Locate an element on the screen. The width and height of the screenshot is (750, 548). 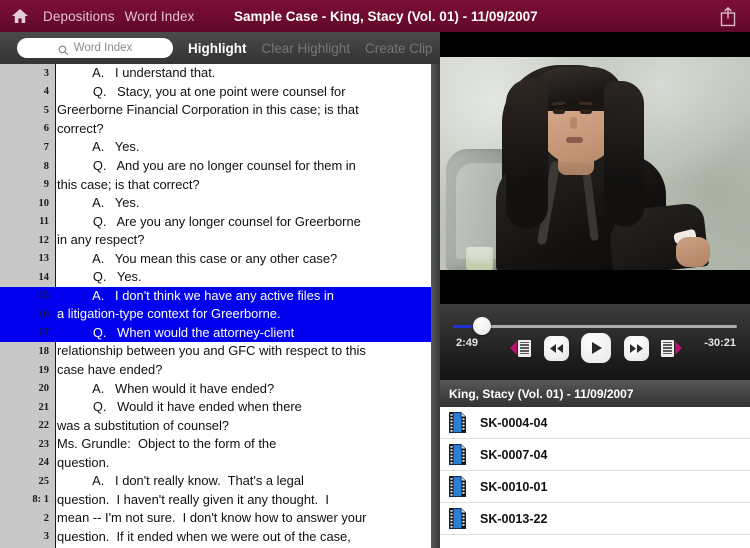
transcript-line: 21 Q. Would it have ended when there is located at coordinates (215, 407).